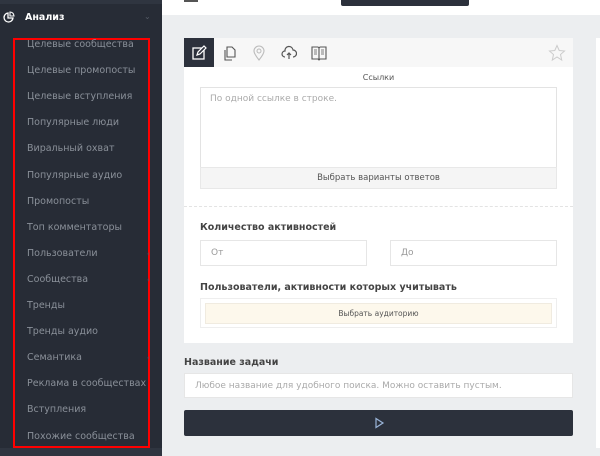 The width and height of the screenshot is (600, 456). I want to click on choose-answers-button: Выбрать варианты ответов, so click(378, 178).